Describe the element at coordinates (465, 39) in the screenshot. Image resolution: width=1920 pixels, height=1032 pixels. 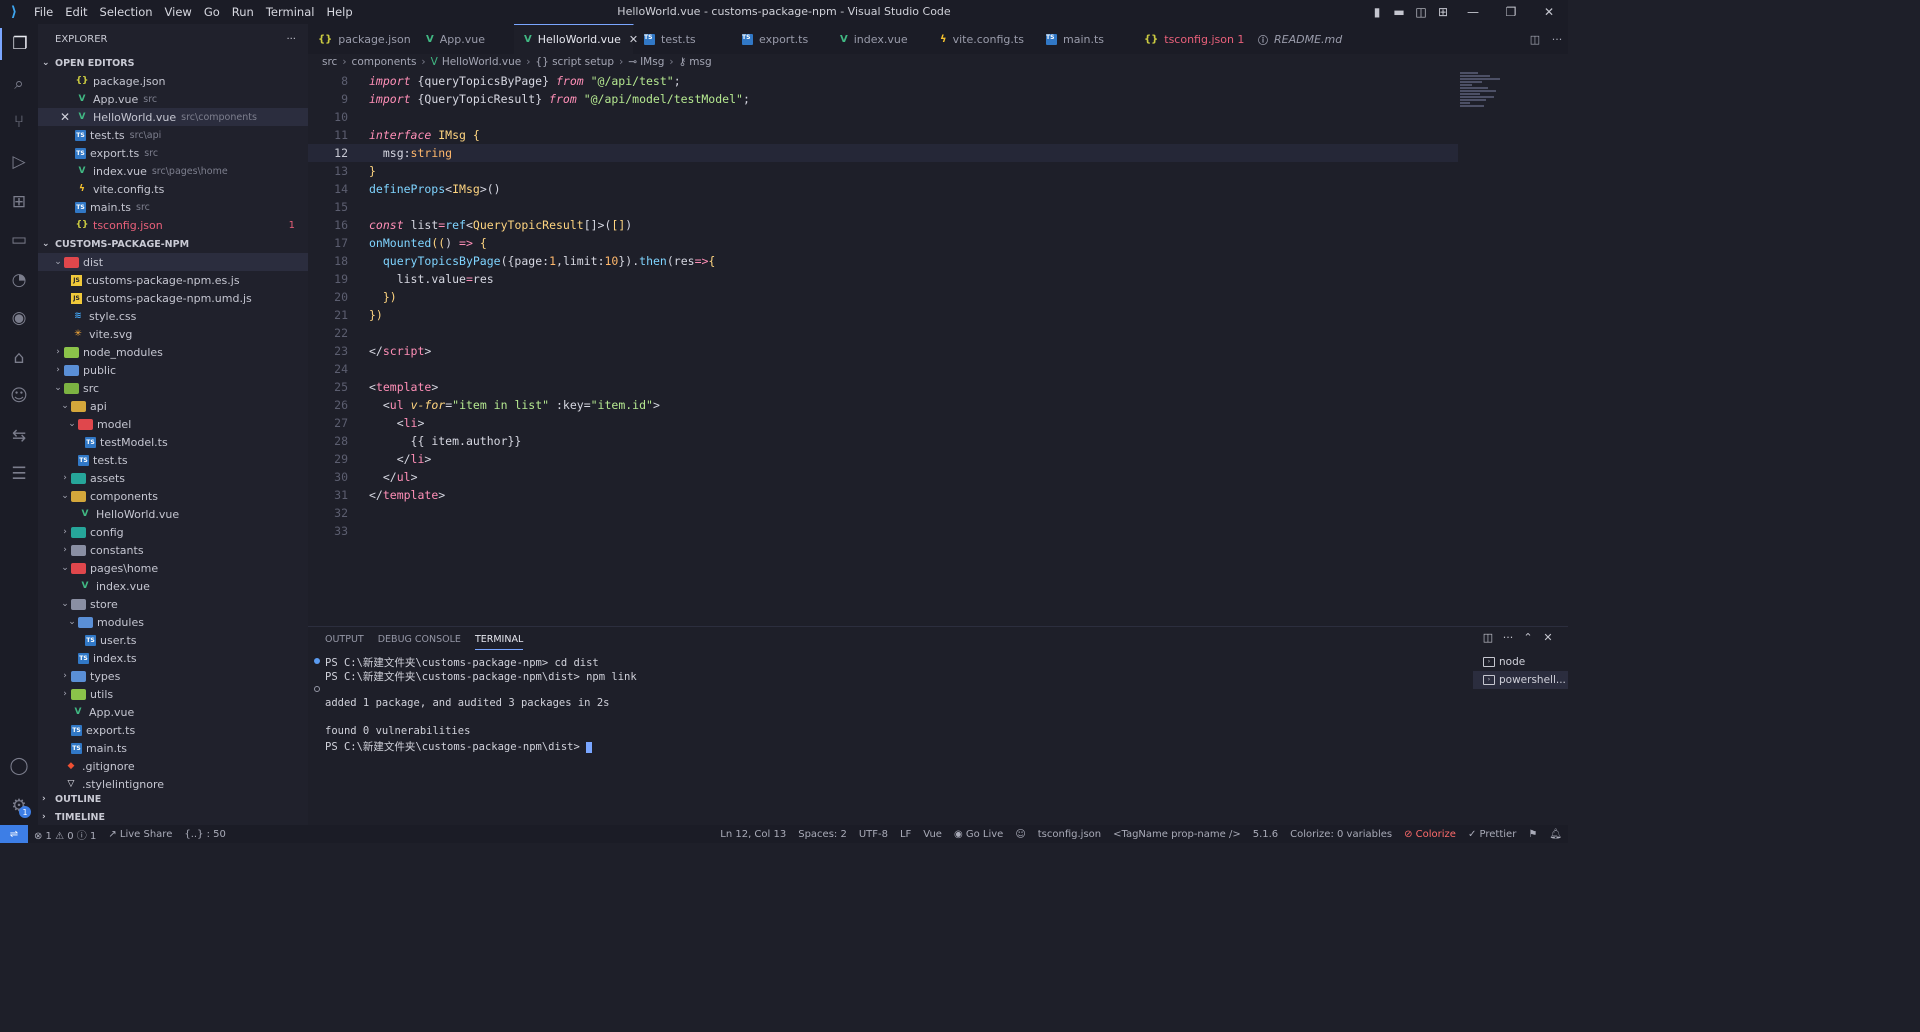
I see `tab-app-vue: V App.vue` at that location.